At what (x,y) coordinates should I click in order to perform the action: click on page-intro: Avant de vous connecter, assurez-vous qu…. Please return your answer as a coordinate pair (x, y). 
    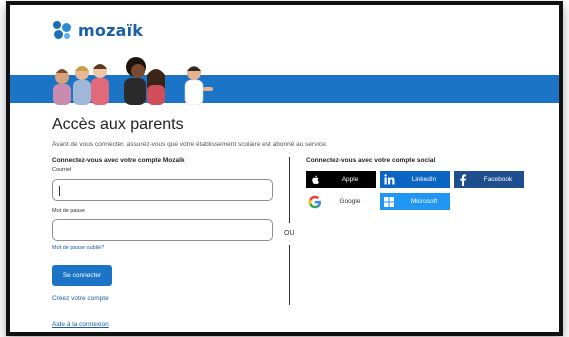
    Looking at the image, I should click on (190, 144).